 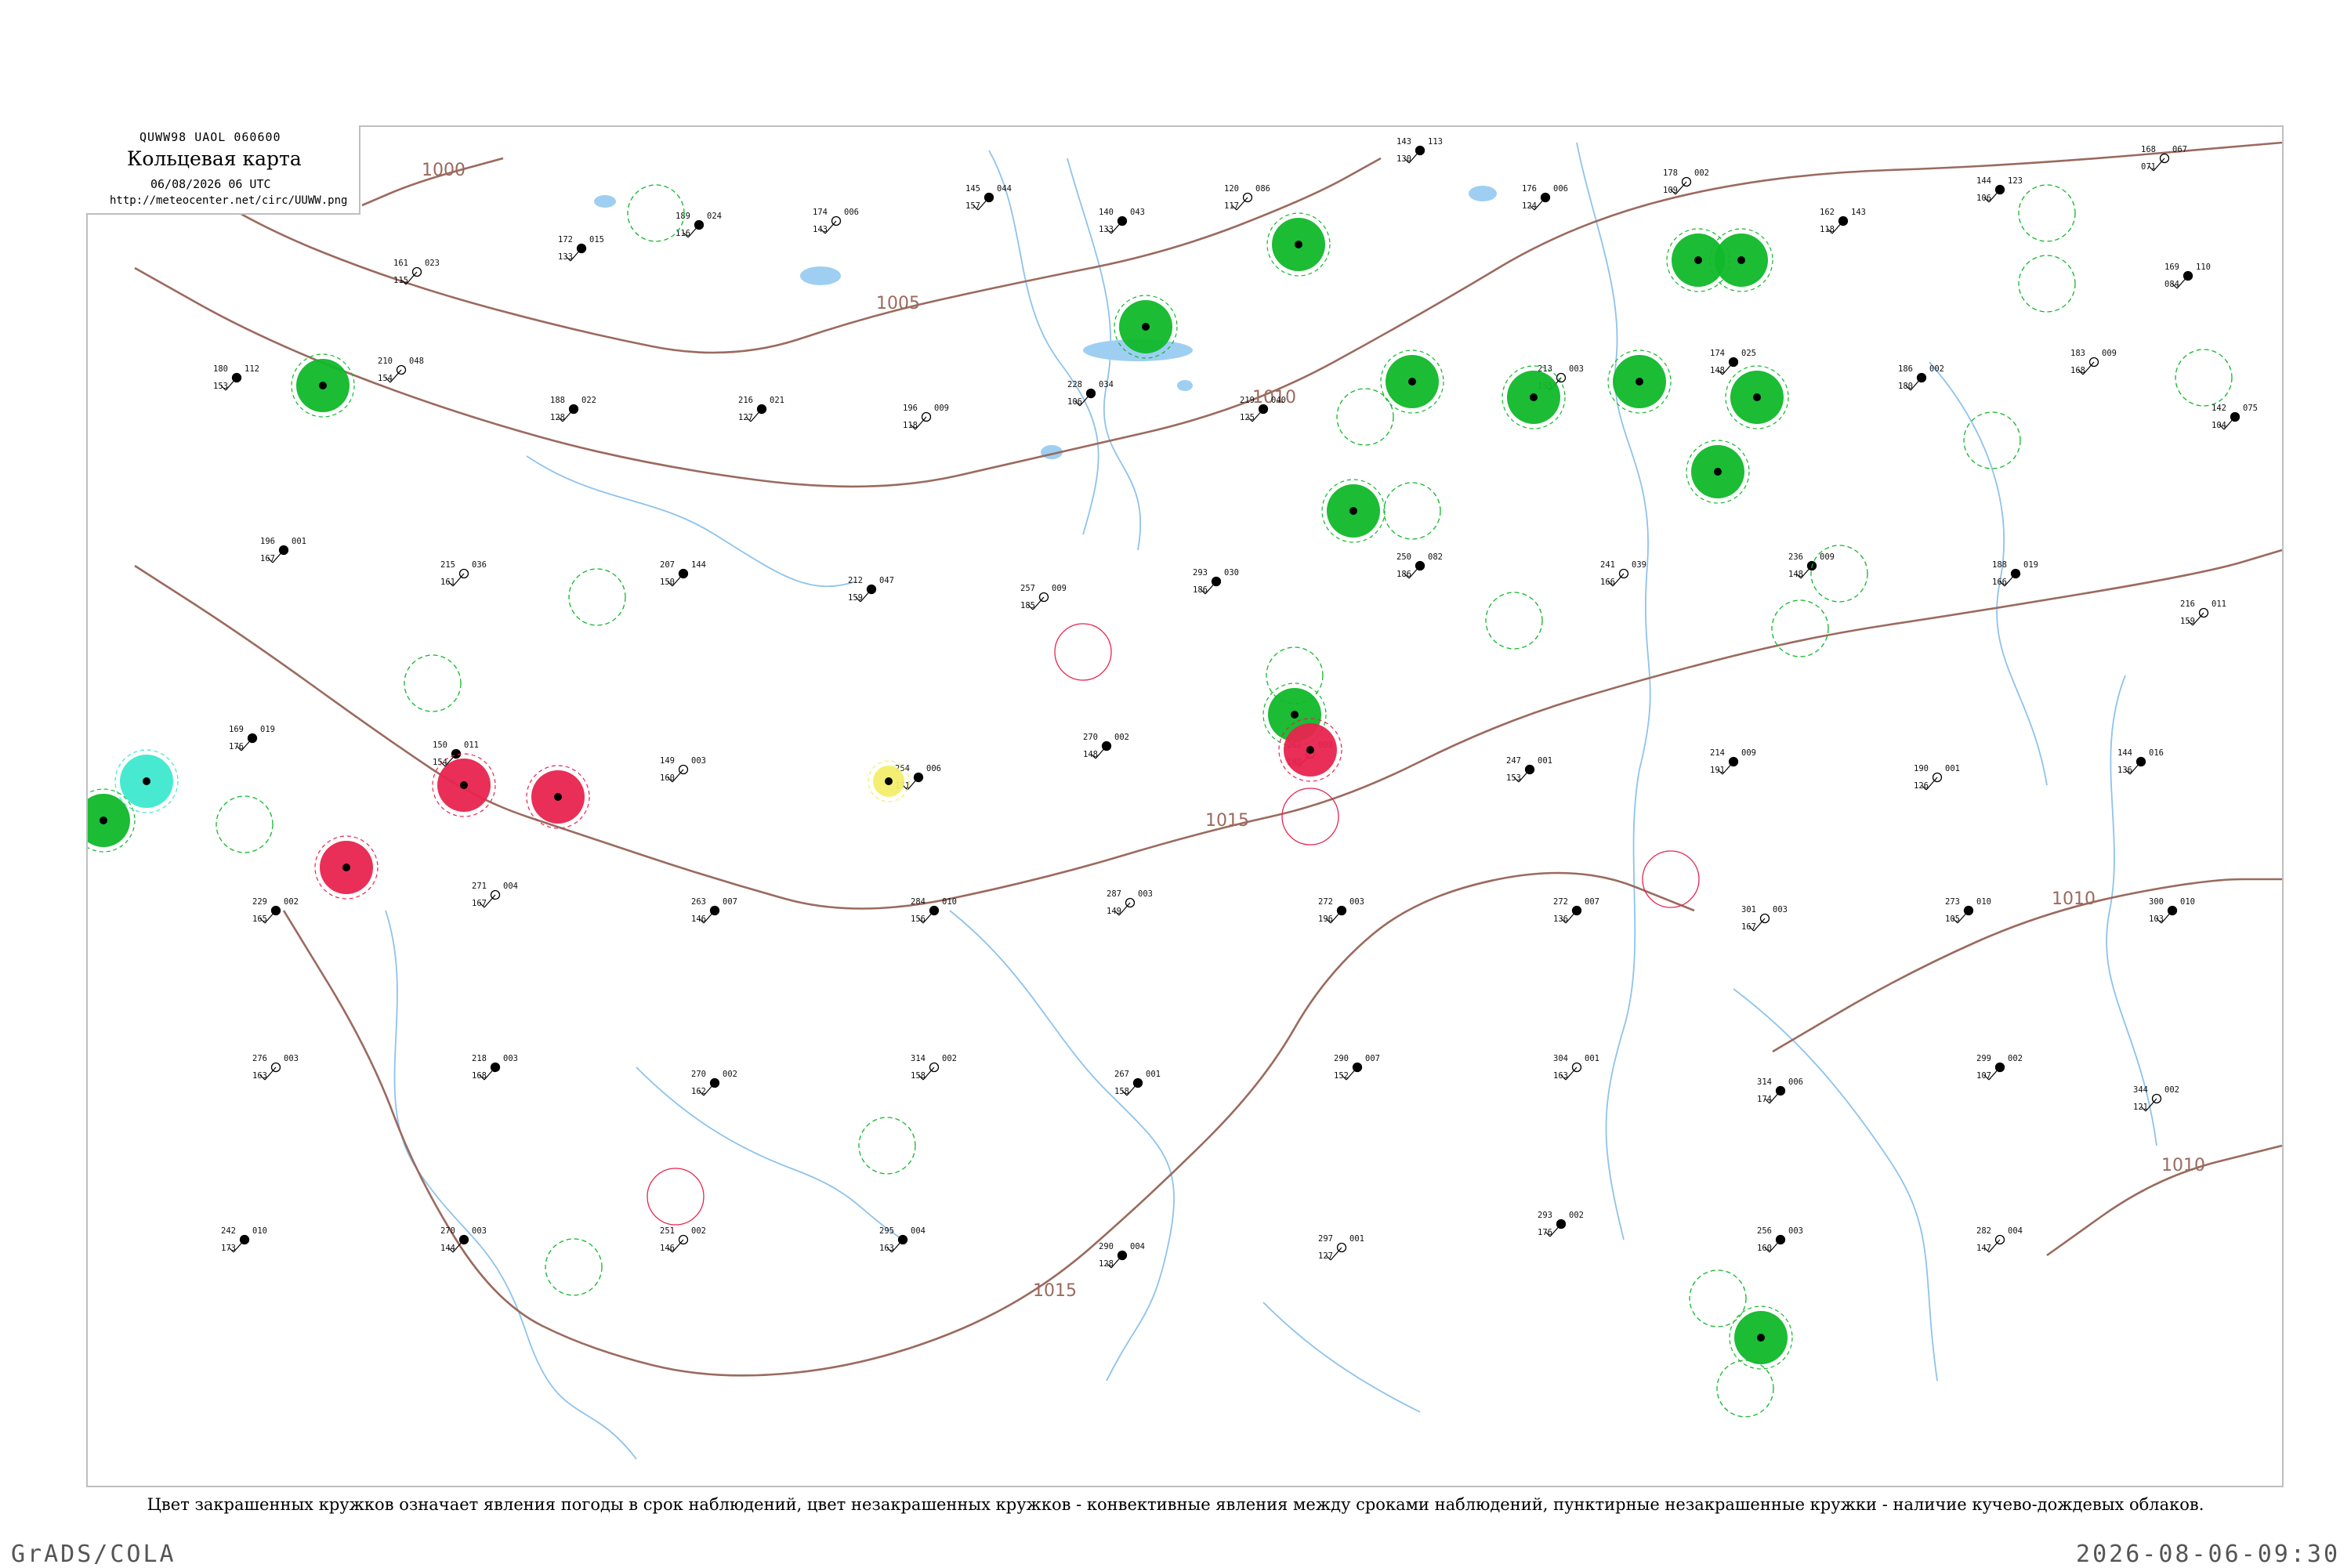 What do you see at coordinates (2156, 1098) in the screenshot?
I see `station-plot: 344 121 002` at bounding box center [2156, 1098].